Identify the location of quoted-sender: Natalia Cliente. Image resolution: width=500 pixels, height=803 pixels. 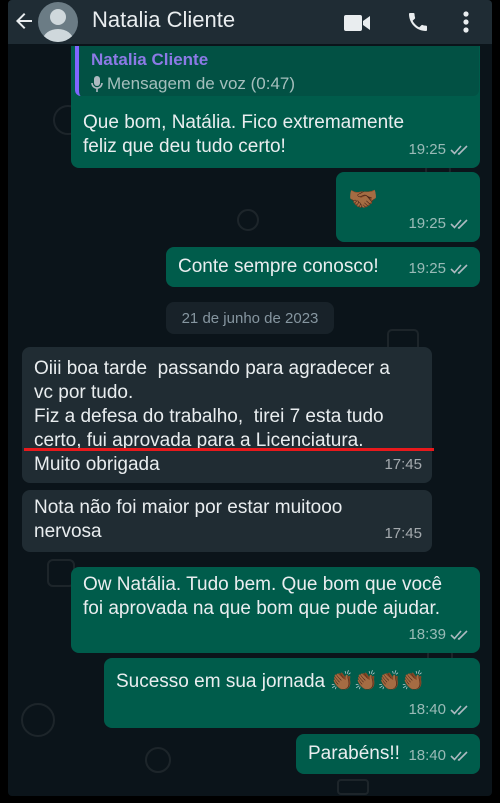
(150, 59).